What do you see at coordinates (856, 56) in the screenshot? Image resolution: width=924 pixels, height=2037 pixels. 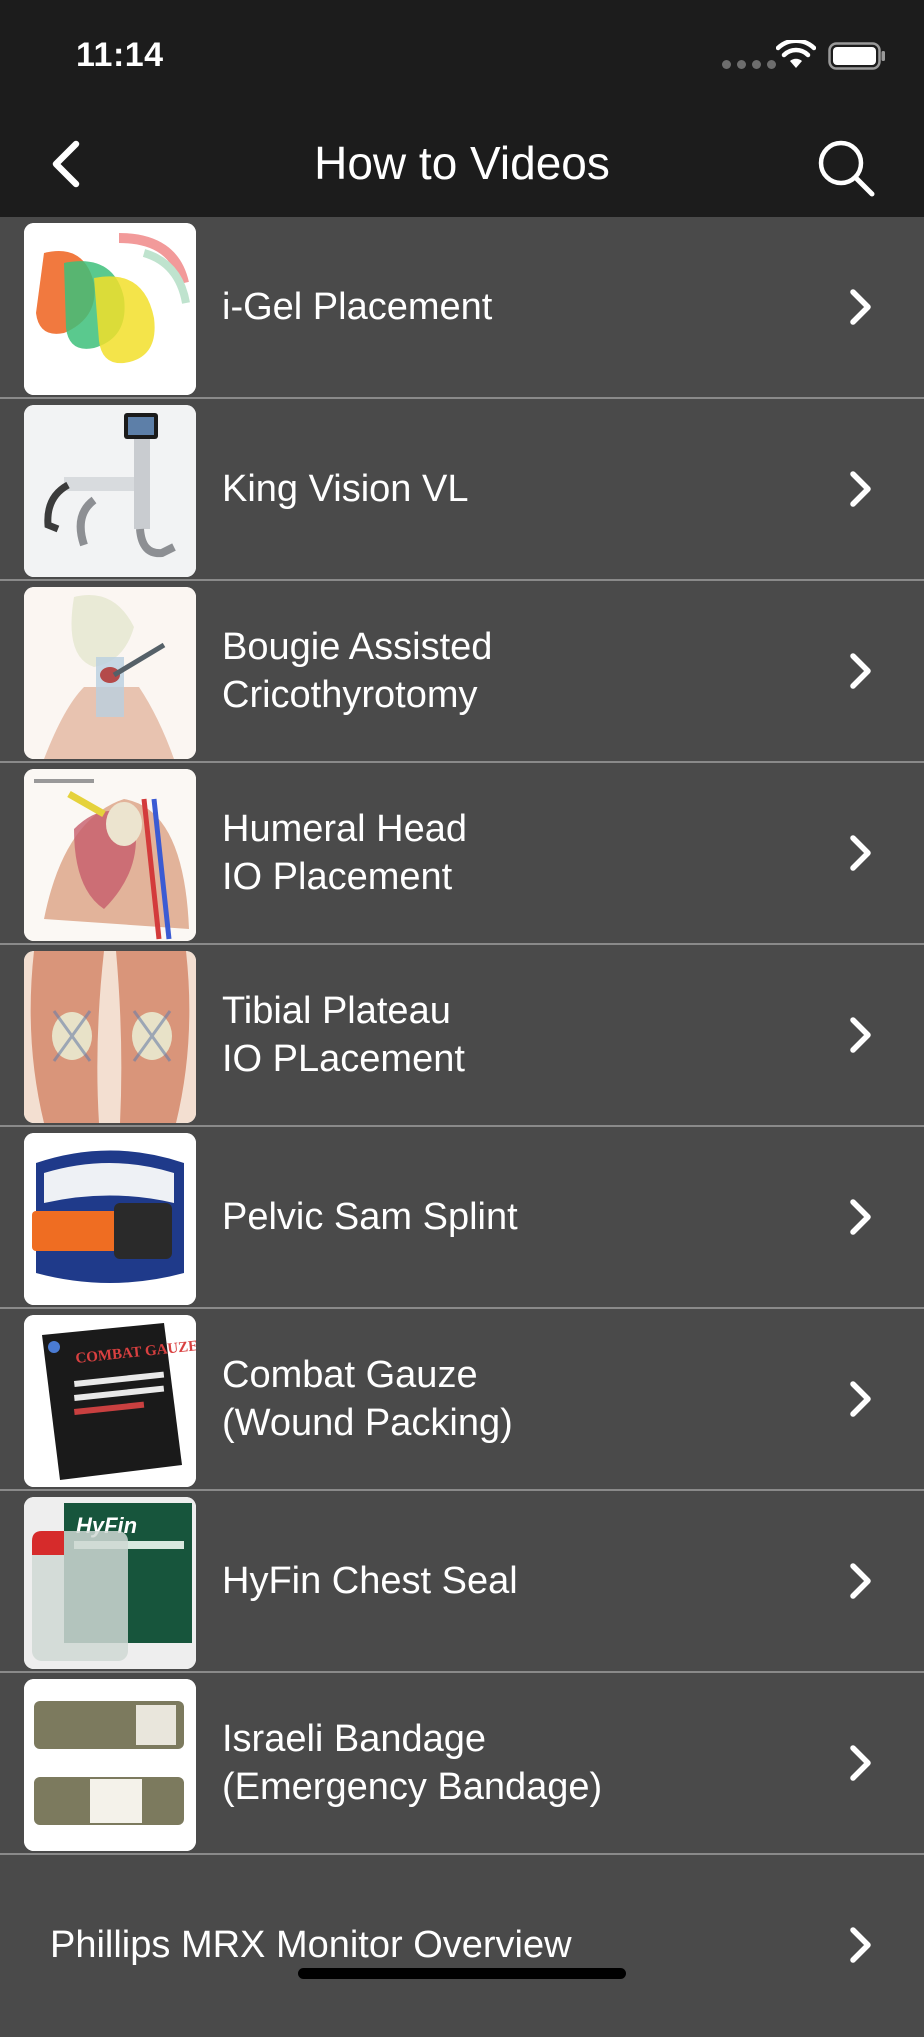 I see `battery-icon` at bounding box center [856, 56].